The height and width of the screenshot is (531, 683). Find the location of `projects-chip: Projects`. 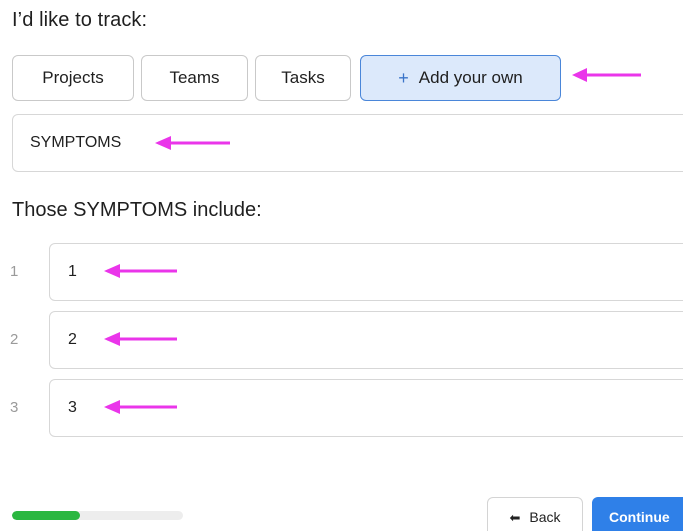

projects-chip: Projects is located at coordinates (73, 78).